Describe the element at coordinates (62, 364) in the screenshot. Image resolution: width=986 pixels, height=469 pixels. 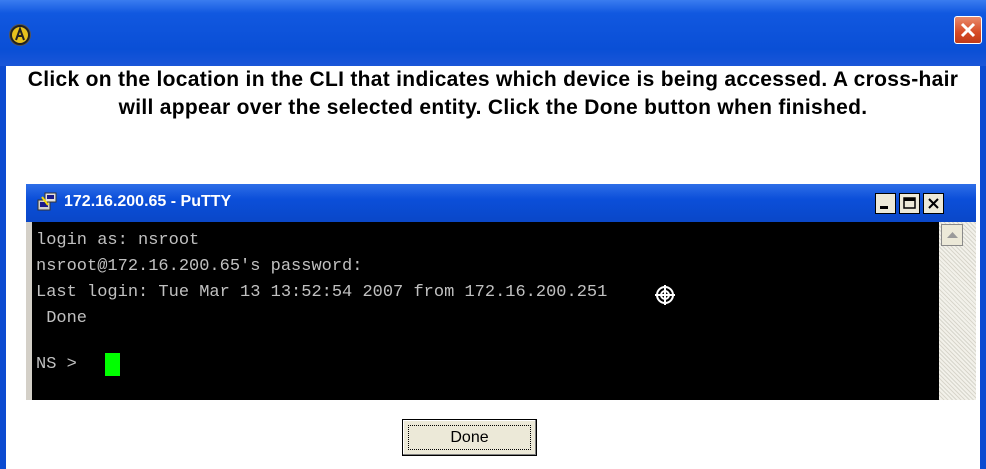
I see `prompt-text: NS >` at that location.